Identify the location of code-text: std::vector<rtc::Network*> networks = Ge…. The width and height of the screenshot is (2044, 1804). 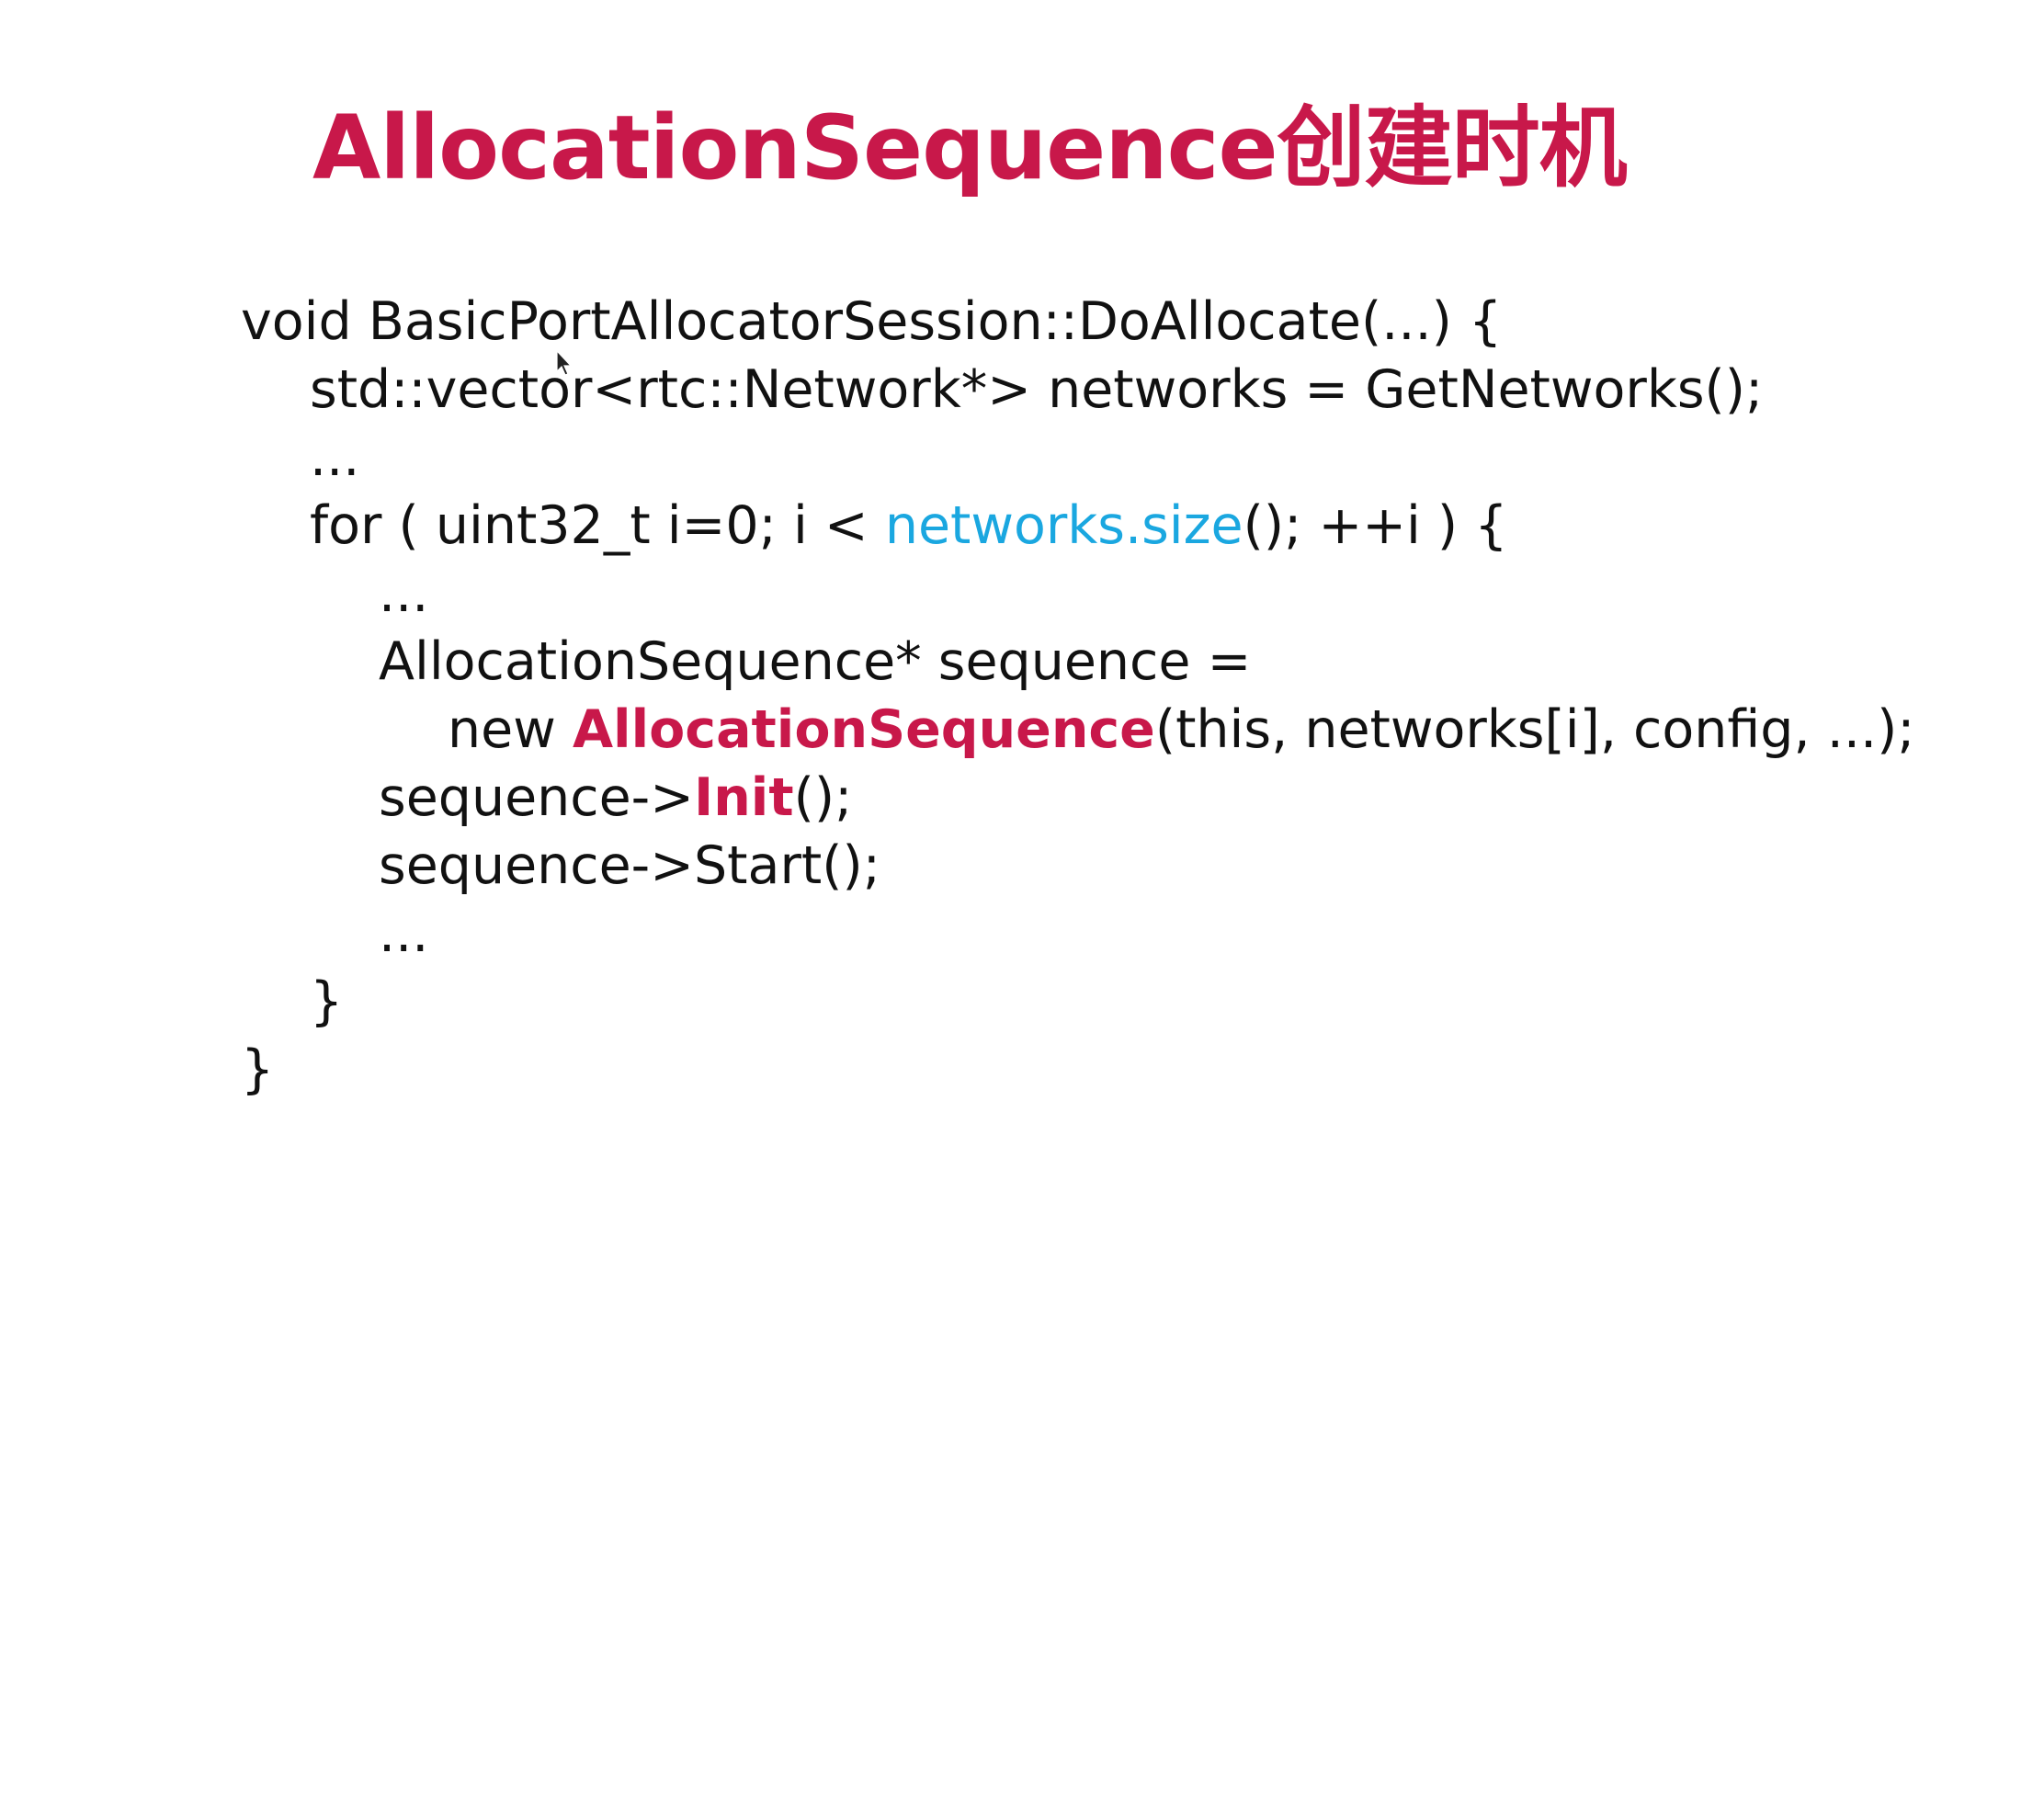
(1037, 389).